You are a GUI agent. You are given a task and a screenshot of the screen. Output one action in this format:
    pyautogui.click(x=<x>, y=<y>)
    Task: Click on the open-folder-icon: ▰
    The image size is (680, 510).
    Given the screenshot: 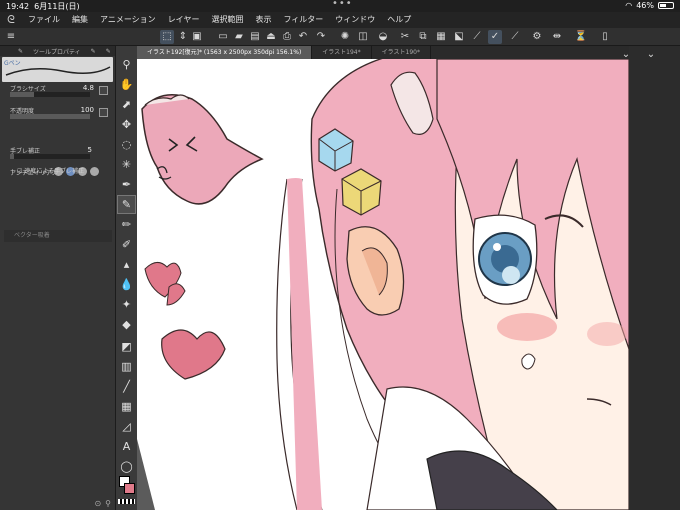 What is the action you would take?
    pyautogui.click(x=239, y=37)
    